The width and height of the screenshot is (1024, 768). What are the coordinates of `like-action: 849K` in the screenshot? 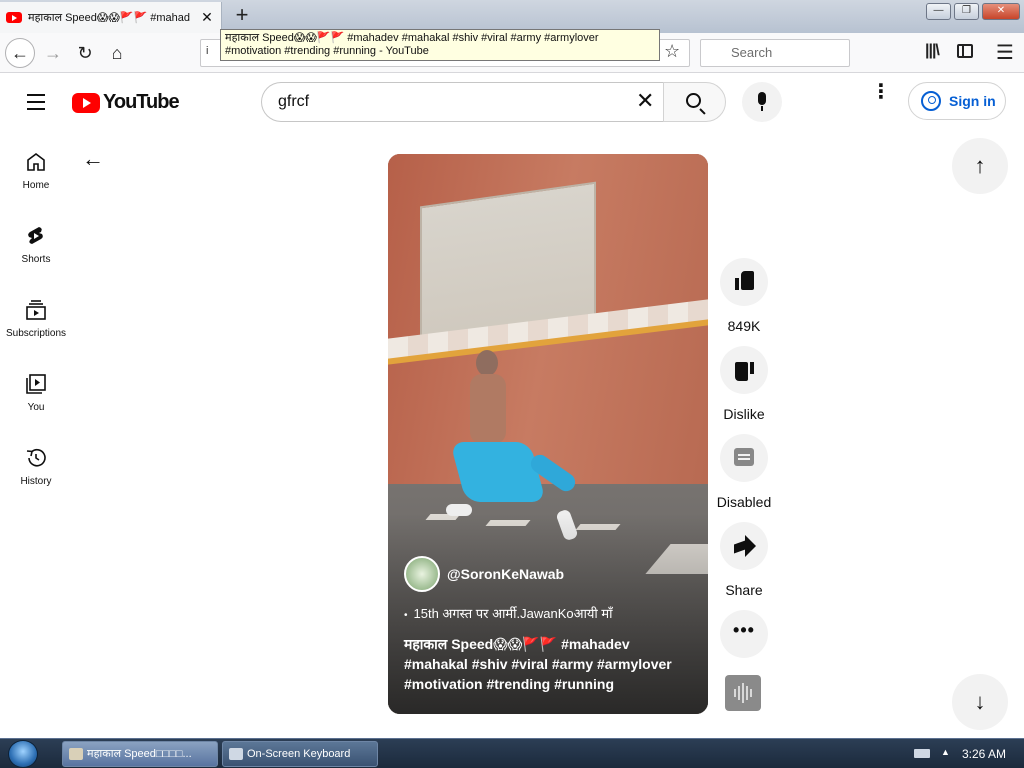 It's located at (744, 296).